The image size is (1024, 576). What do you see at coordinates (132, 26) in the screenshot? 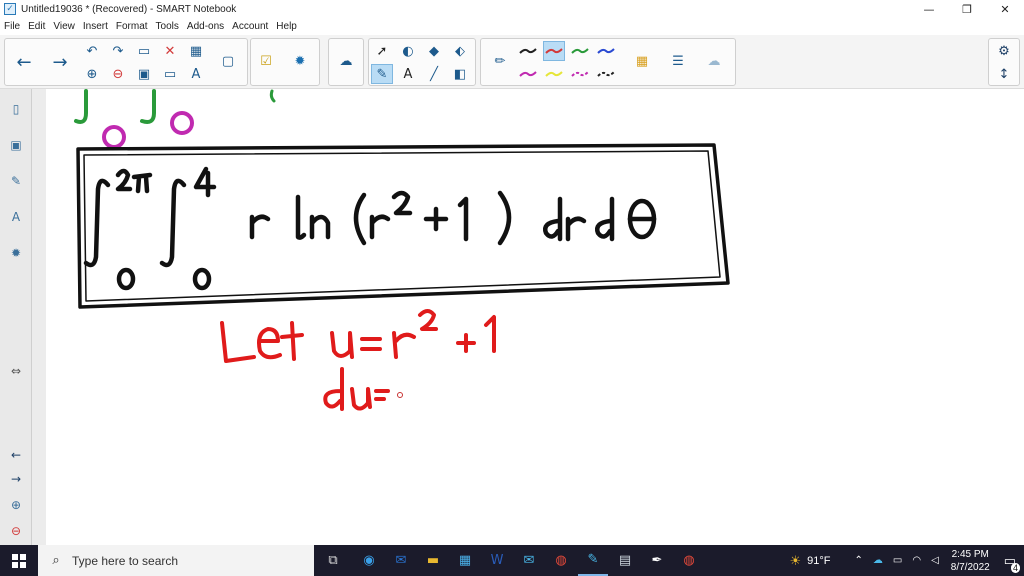
I see `menu-format: Format` at bounding box center [132, 26].